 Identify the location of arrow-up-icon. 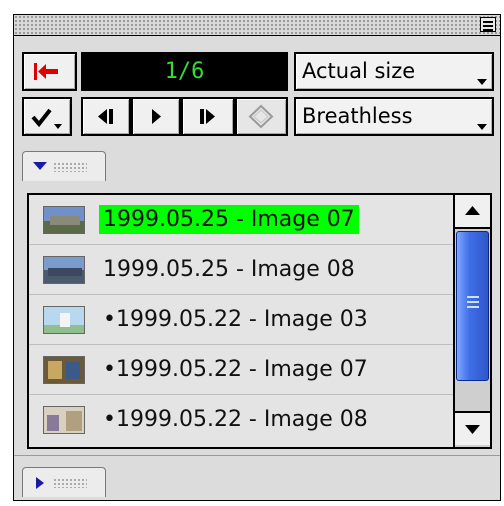
(472, 210).